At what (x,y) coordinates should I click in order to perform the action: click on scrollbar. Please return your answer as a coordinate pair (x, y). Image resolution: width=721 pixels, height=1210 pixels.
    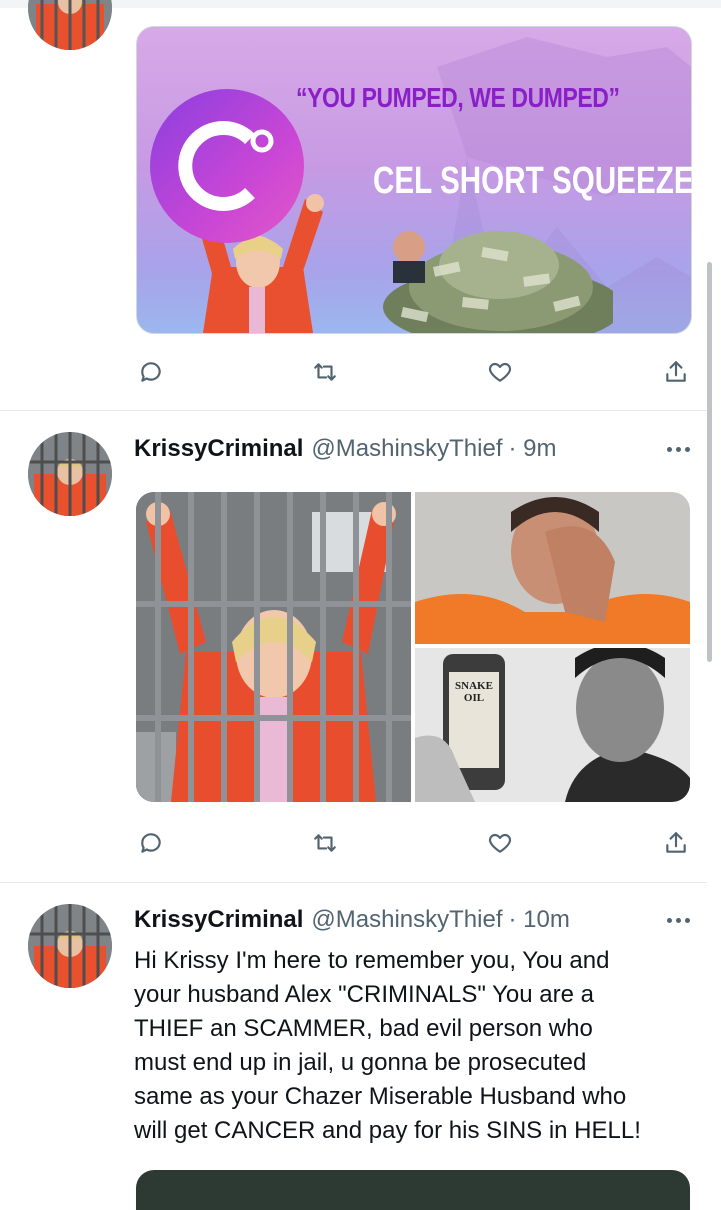
    Looking at the image, I should click on (709, 462).